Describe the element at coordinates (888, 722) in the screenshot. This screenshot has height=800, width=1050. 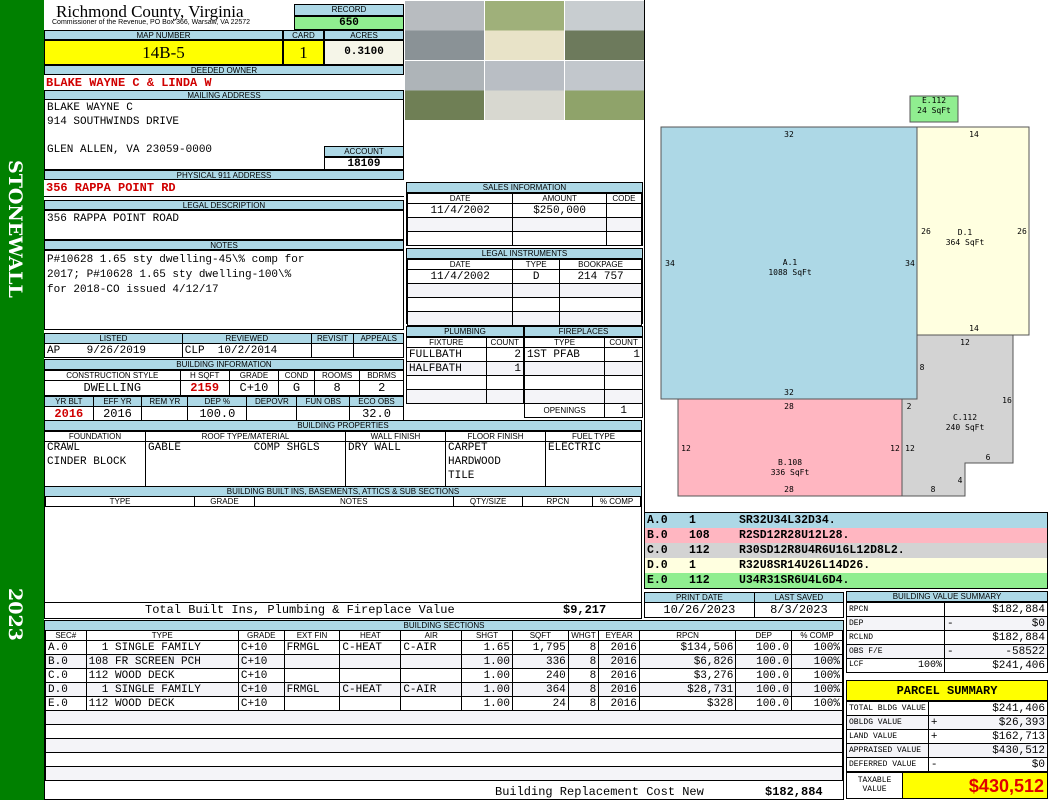
I see `parcel-summary-label: OBLDG VALUE` at that location.